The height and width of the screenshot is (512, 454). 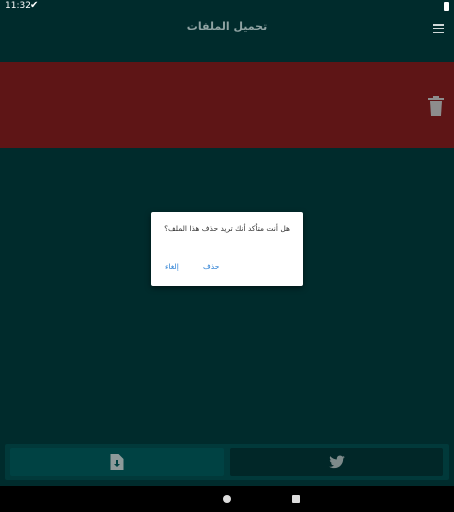 I want to click on page-title: تحميل الملفات, so click(x=227, y=26).